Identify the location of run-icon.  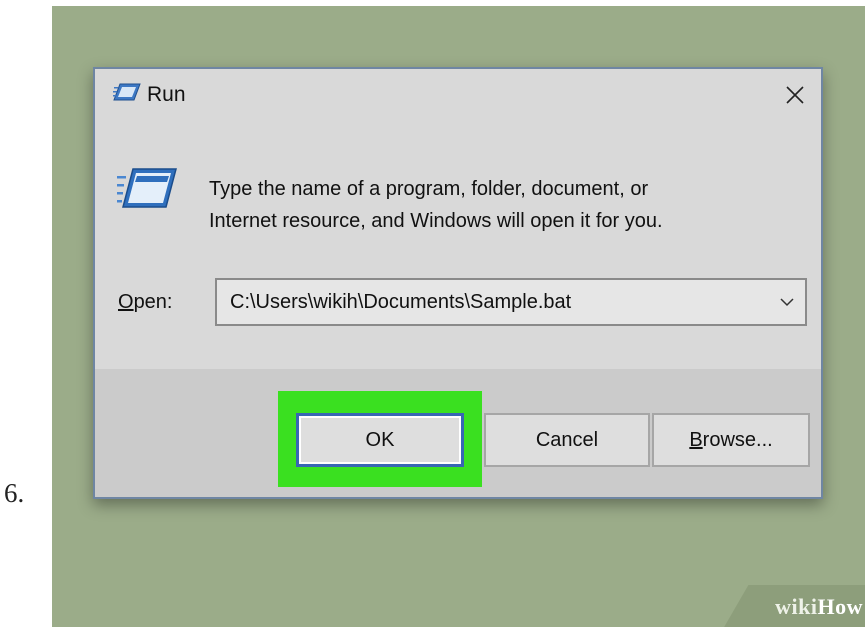
(127, 92).